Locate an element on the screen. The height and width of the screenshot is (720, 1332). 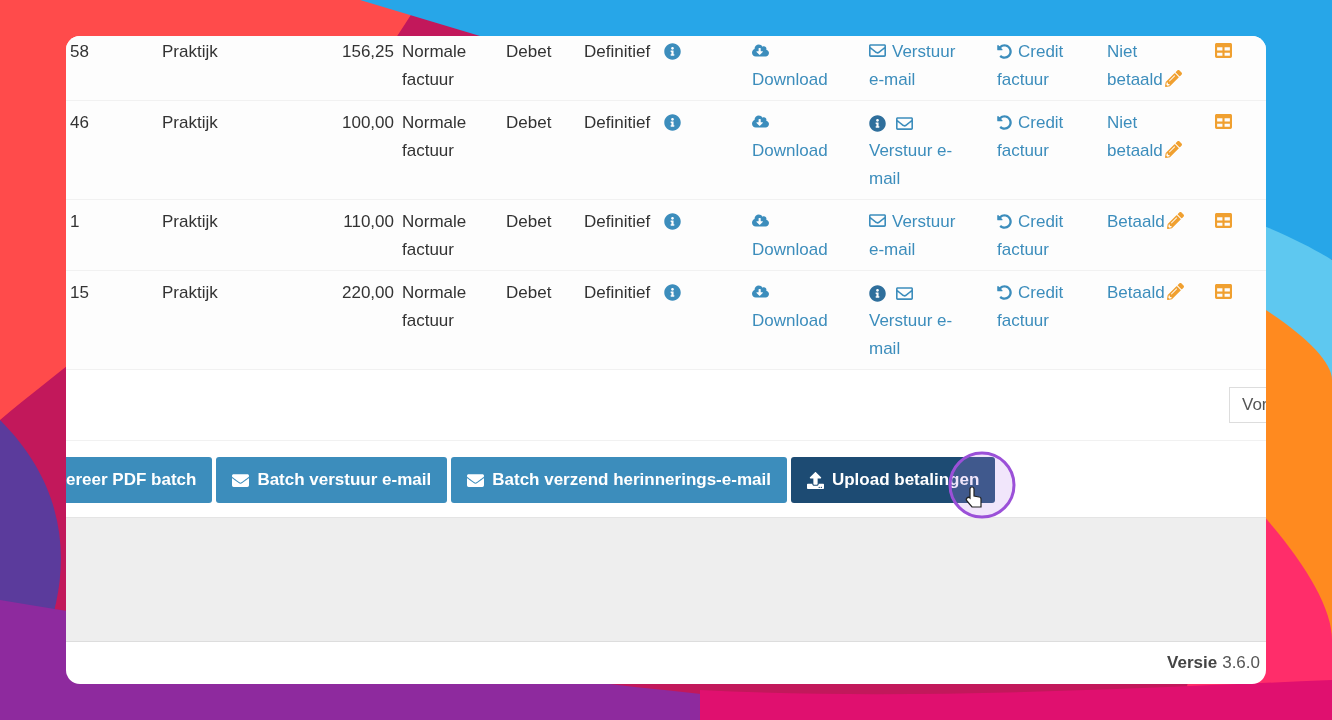
upload-icon is located at coordinates (815, 480).